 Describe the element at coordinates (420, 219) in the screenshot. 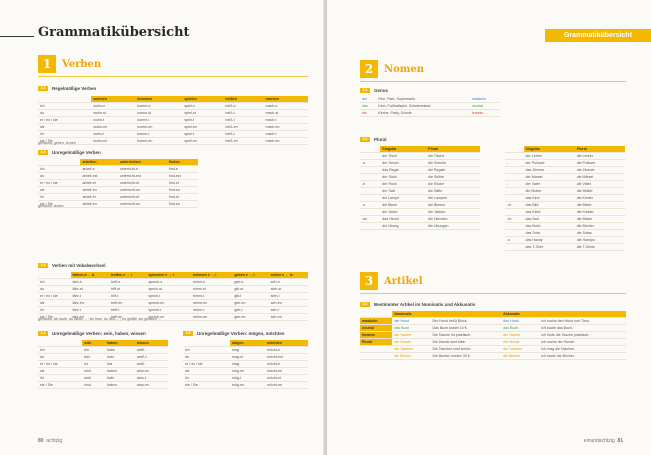

I see `table-row: -en das Hemd die Hemden` at that location.